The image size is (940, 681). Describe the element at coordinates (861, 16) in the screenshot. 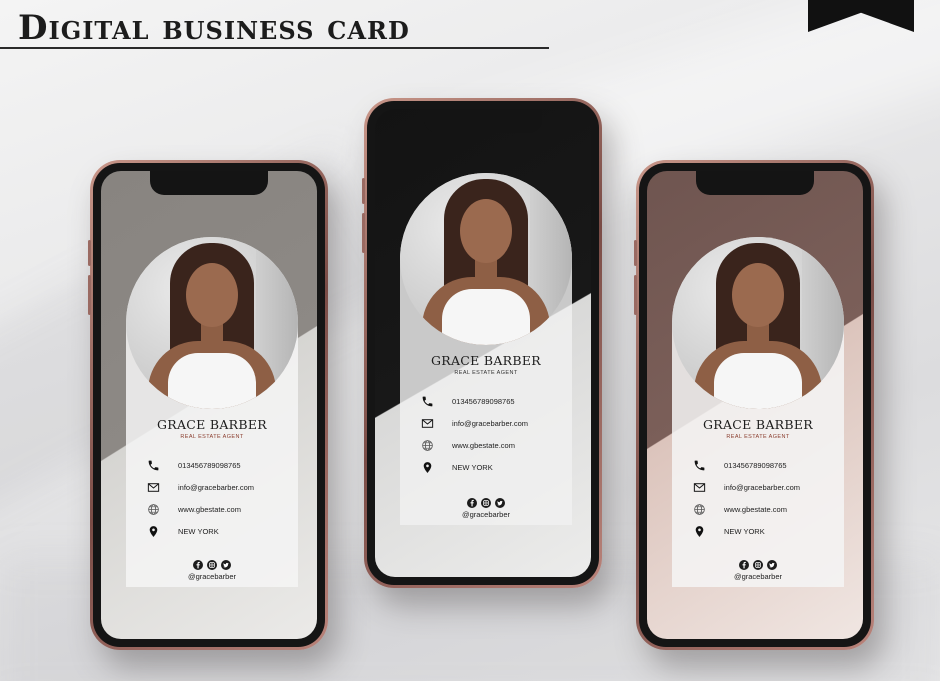

I see `bookmark-ribbon-icon` at that location.